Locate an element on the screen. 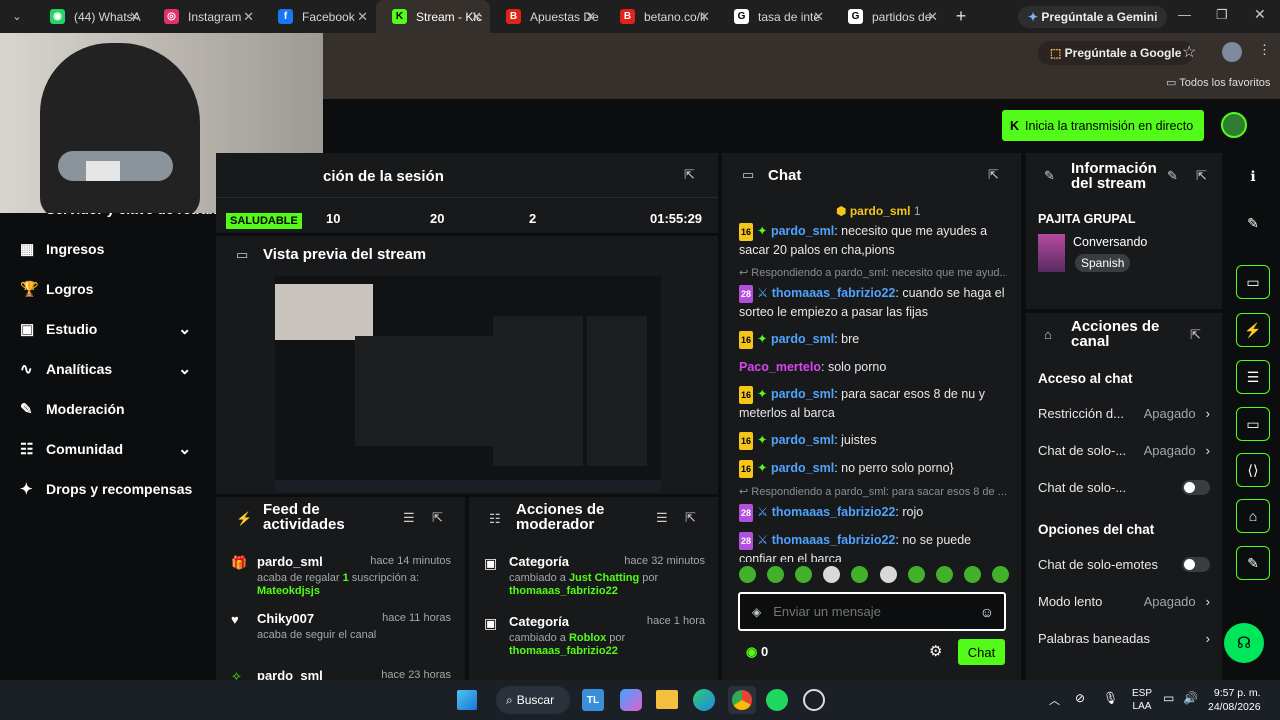 This screenshot has width=1280, height=720. sidebar-item-1: 🏆 Logros is located at coordinates (108, 289).